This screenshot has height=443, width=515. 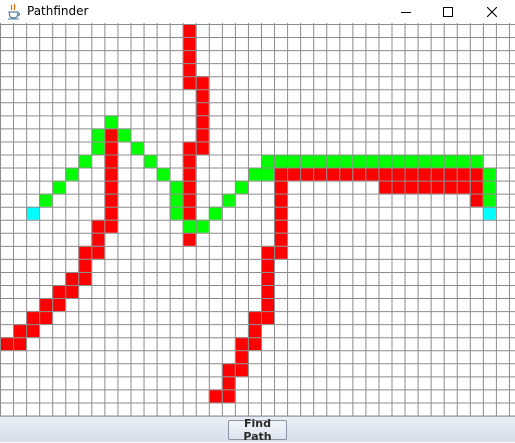 What do you see at coordinates (33, 213) in the screenshot?
I see `start-cell` at bounding box center [33, 213].